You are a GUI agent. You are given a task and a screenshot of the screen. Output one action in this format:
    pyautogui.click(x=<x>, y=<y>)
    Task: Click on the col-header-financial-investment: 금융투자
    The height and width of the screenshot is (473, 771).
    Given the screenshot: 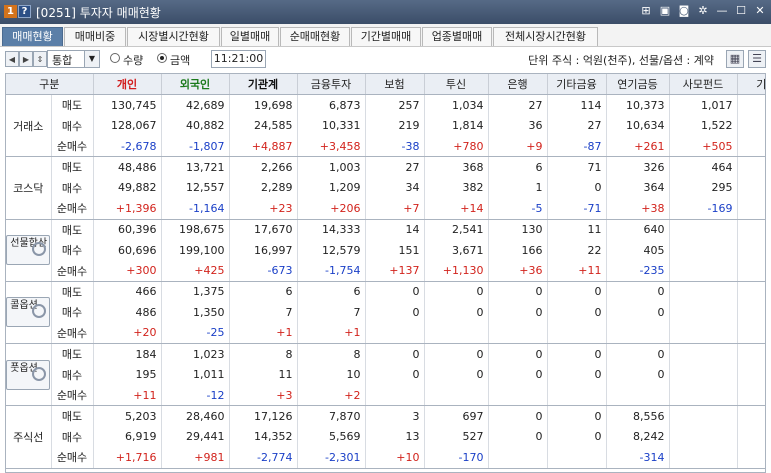 What is the action you would take?
    pyautogui.click(x=331, y=84)
    